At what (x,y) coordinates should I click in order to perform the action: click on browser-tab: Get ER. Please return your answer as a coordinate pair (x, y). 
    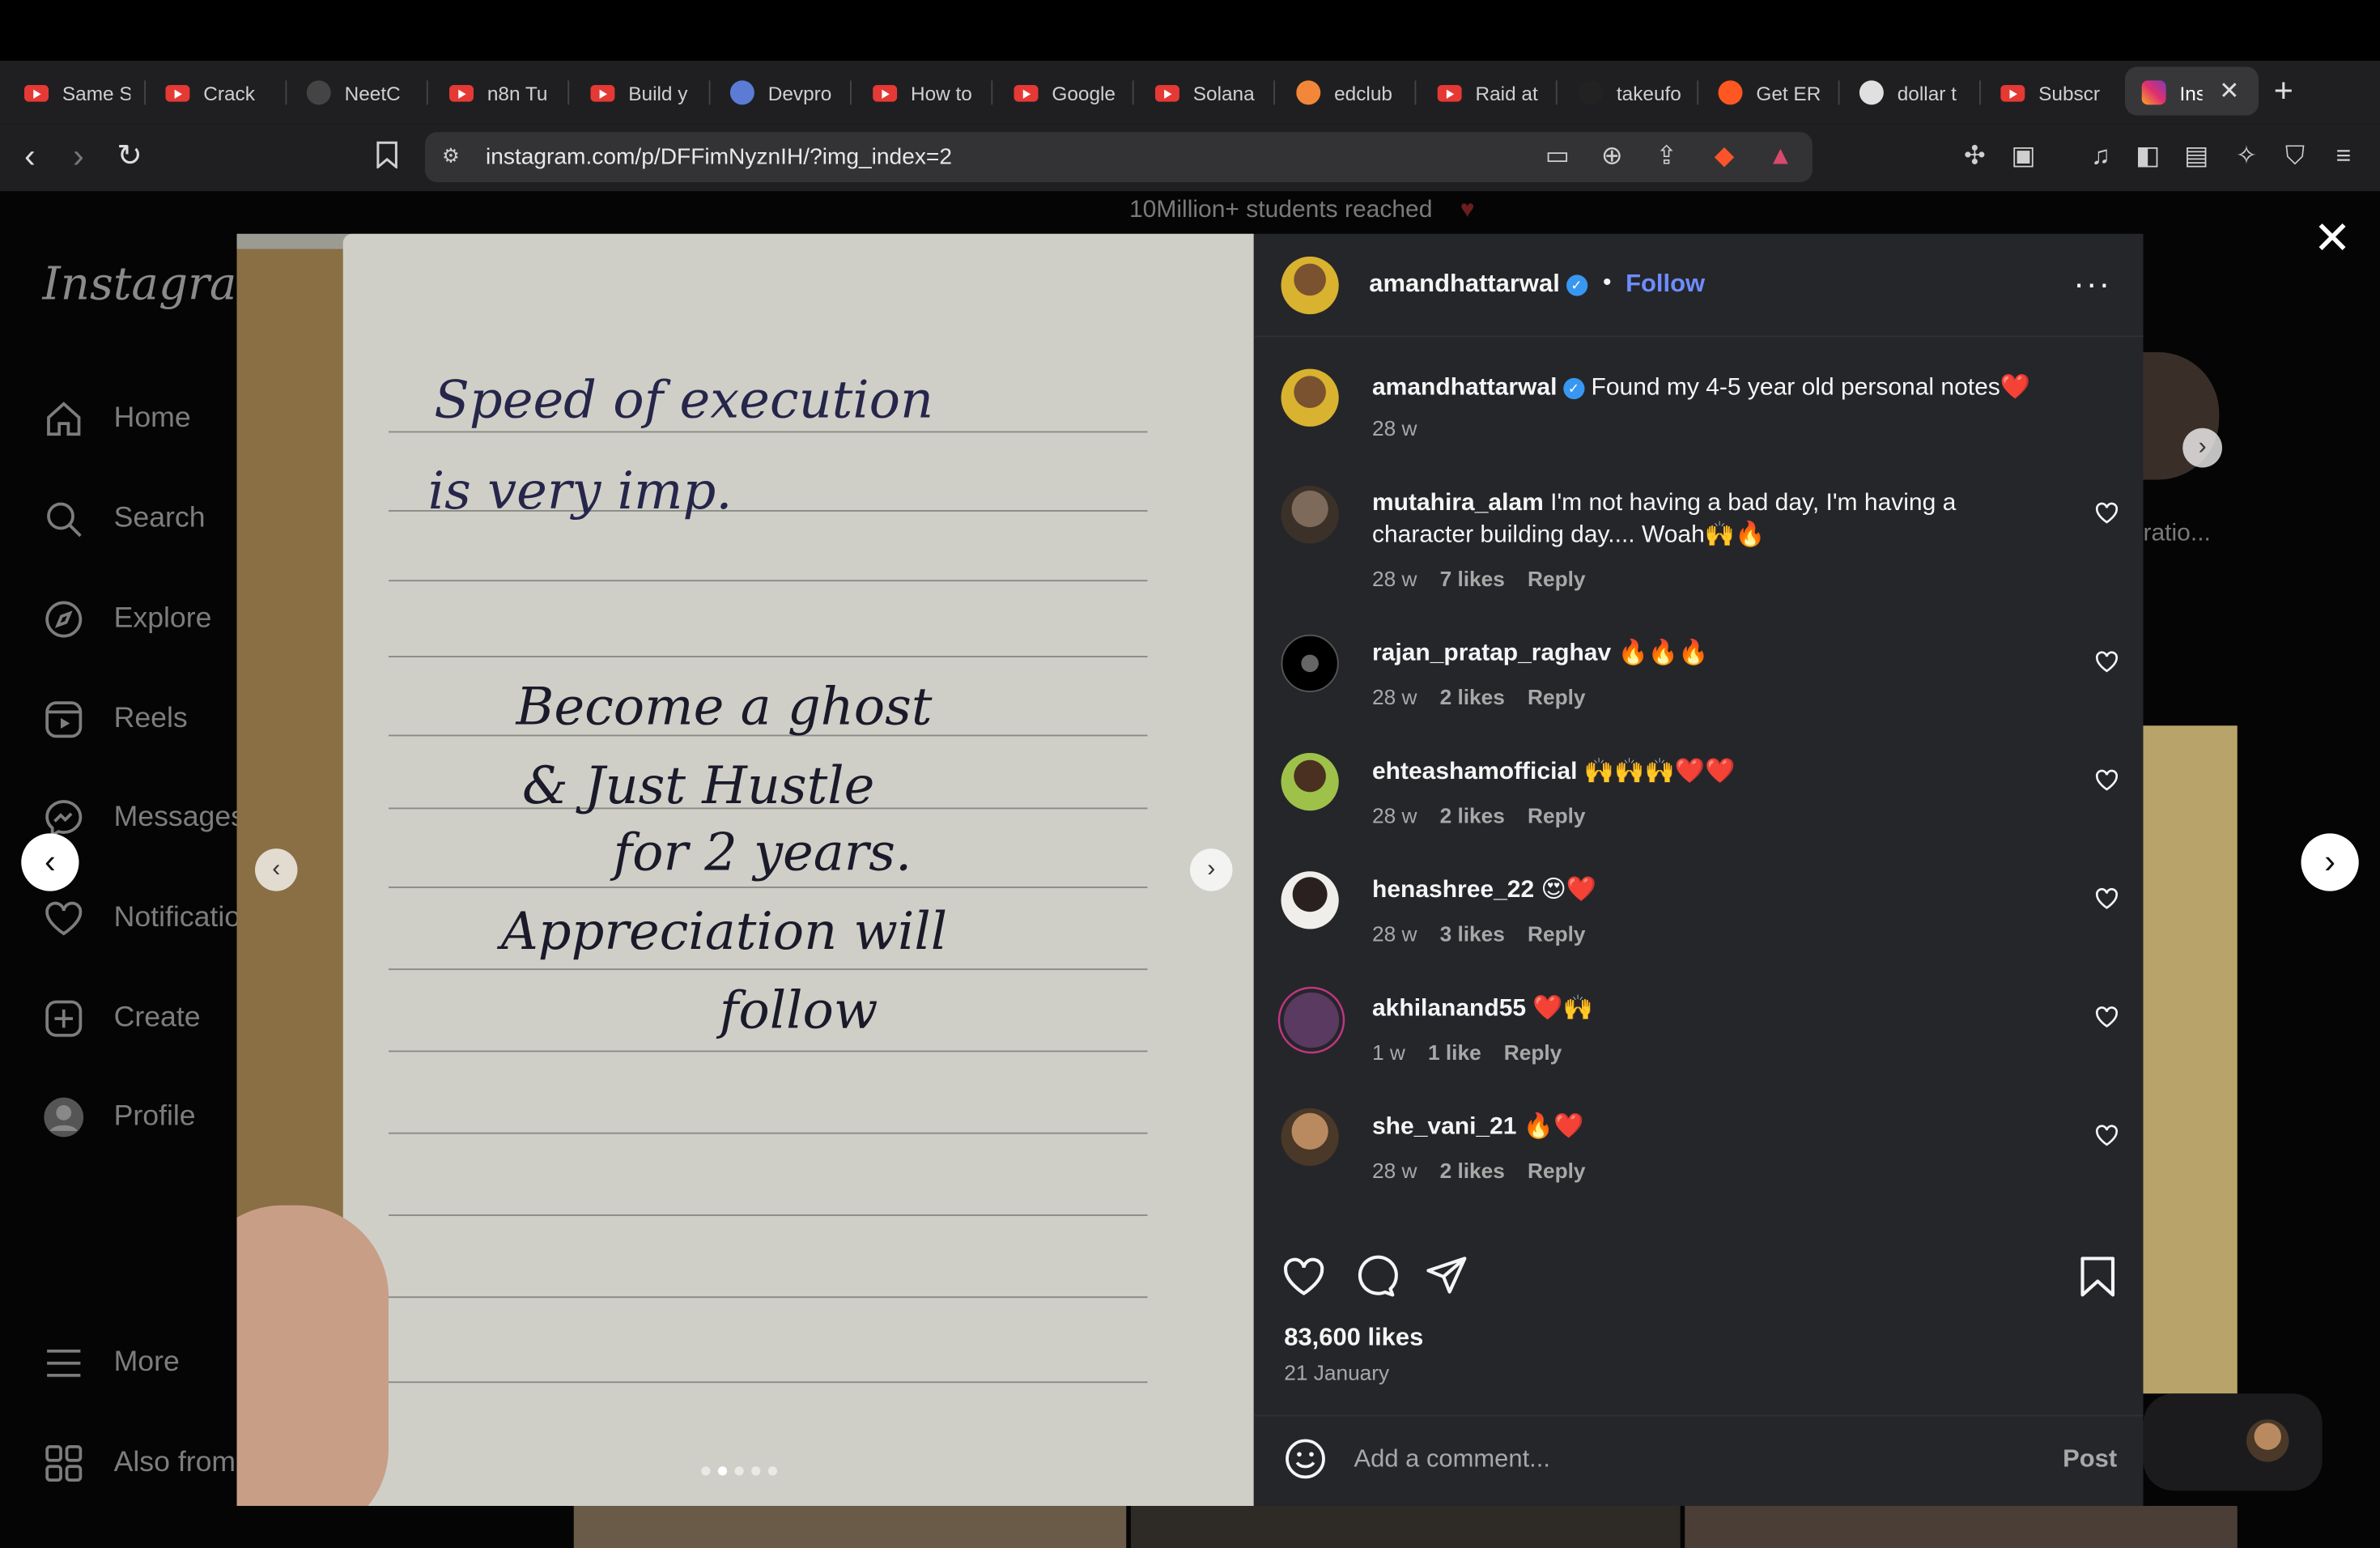
    Looking at the image, I should click on (1772, 93).